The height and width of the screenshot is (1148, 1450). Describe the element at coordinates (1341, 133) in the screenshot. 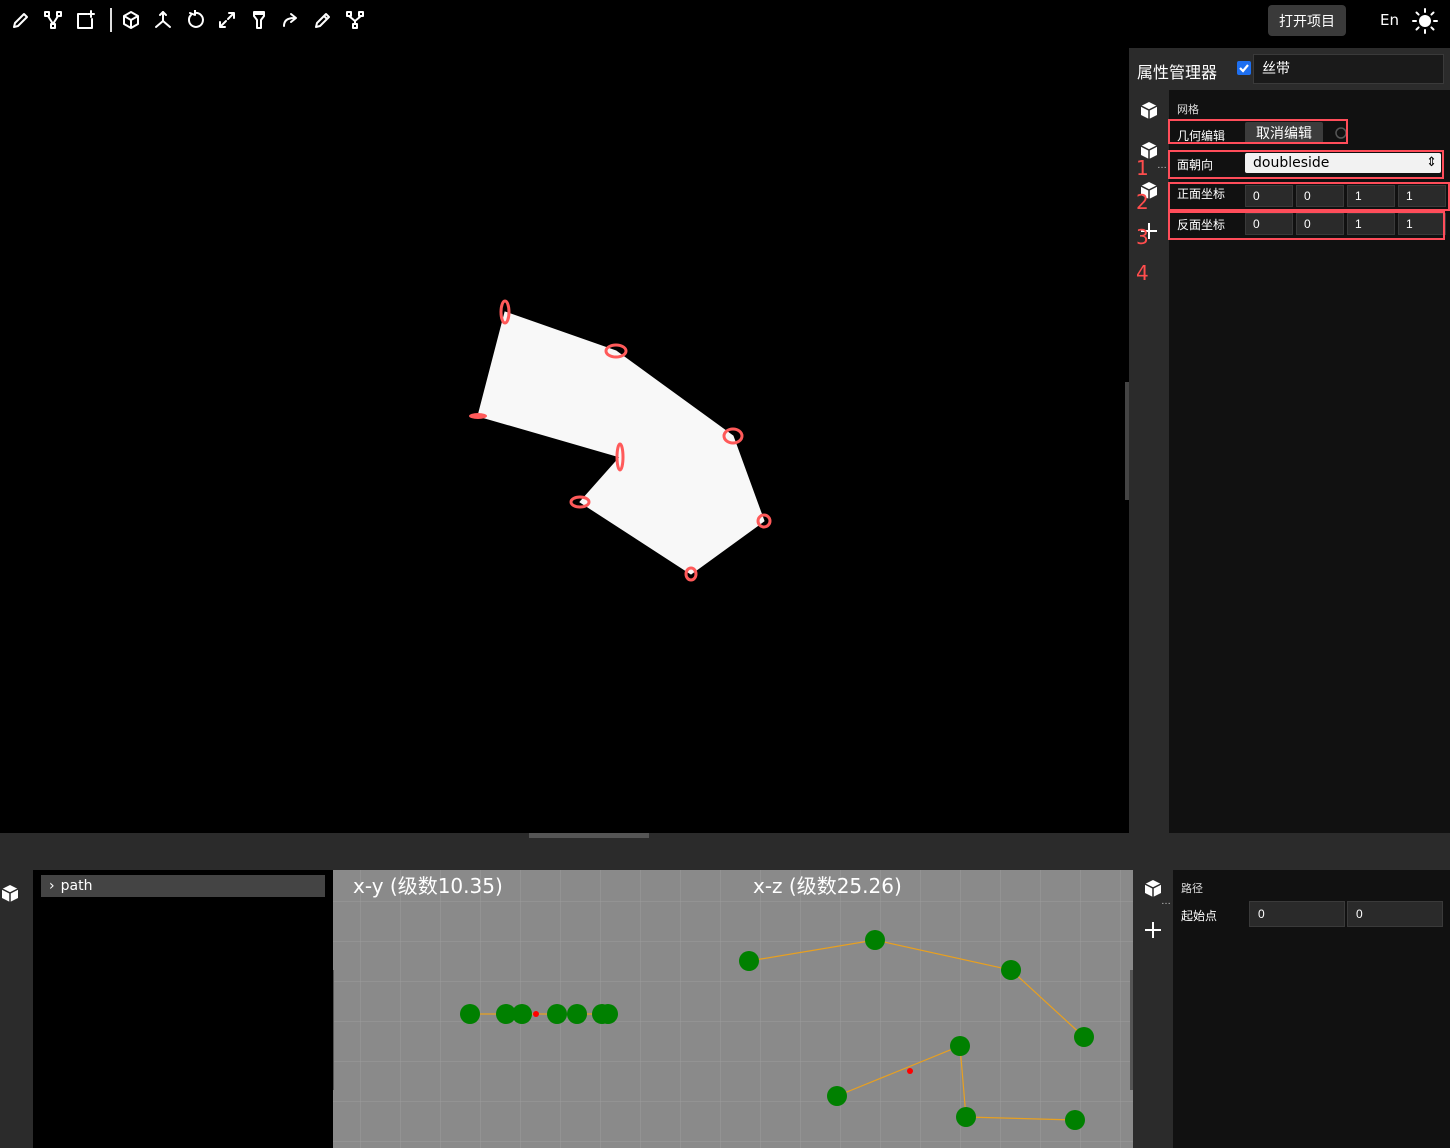

I see `eye-icon` at that location.